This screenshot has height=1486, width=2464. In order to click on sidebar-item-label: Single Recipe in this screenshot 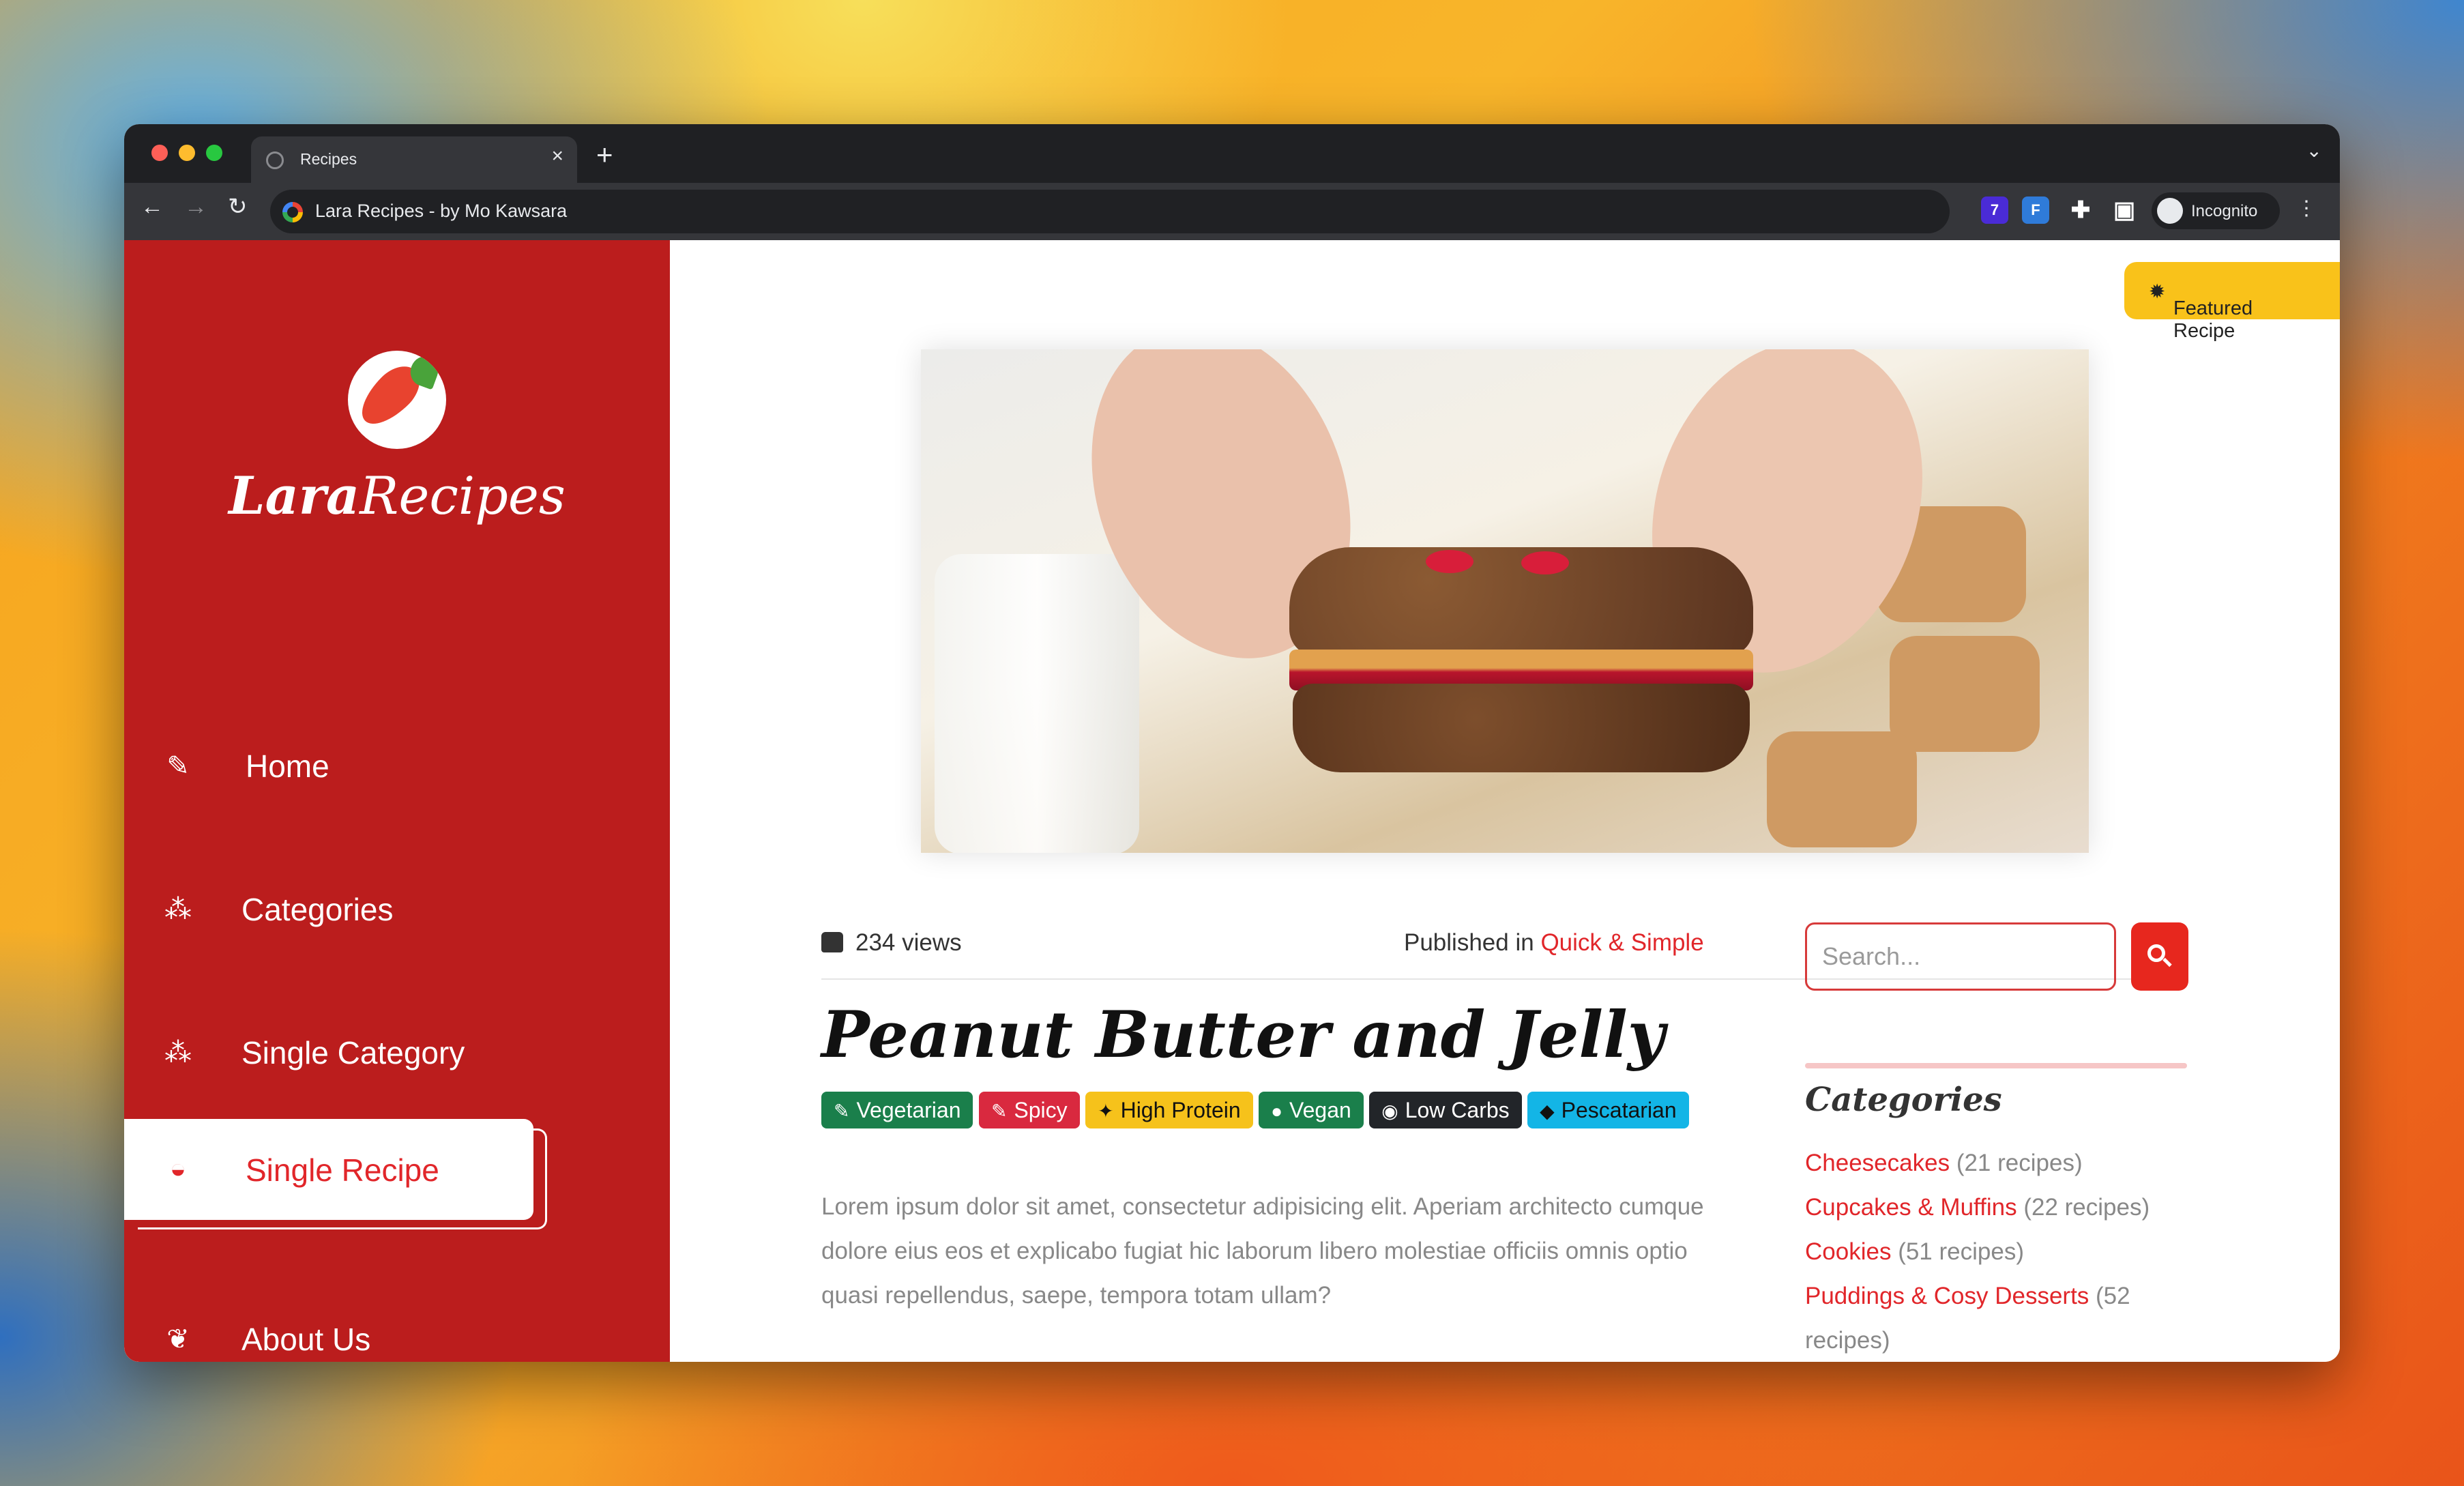, I will do `click(342, 1170)`.